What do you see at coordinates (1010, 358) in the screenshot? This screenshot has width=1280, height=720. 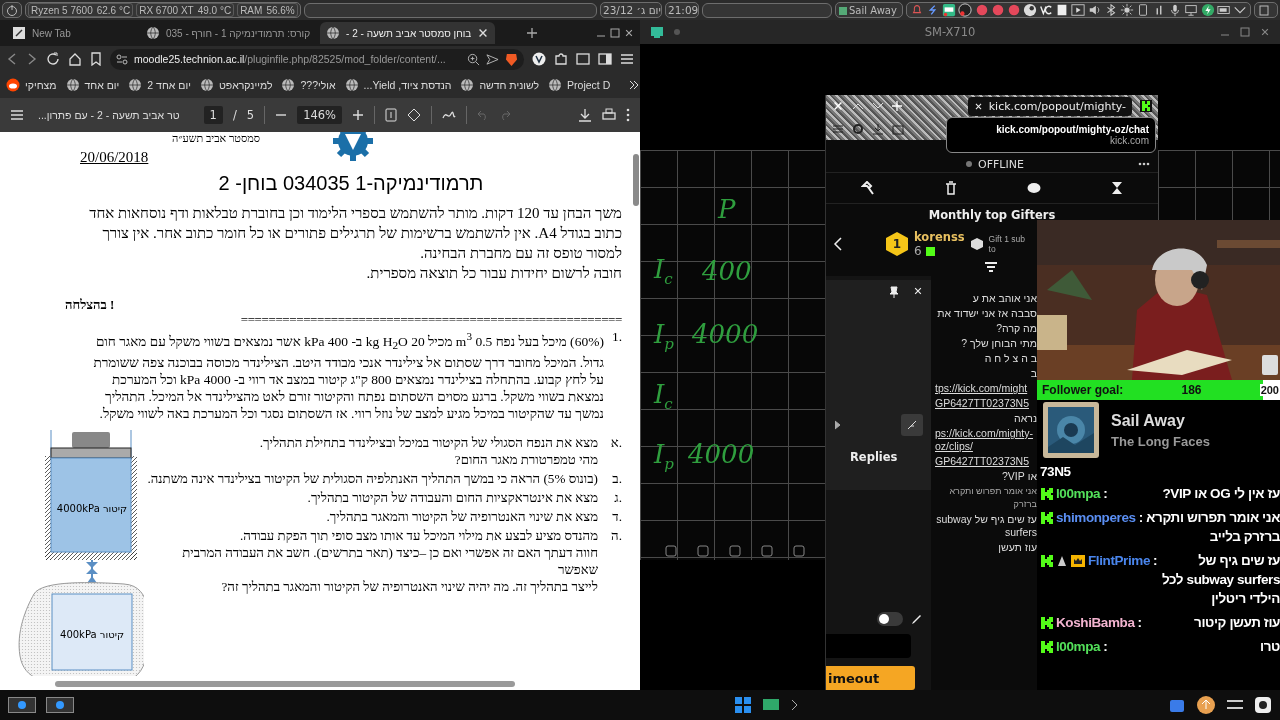 I see `chat-message: ב ה צ ל ח ה` at bounding box center [1010, 358].